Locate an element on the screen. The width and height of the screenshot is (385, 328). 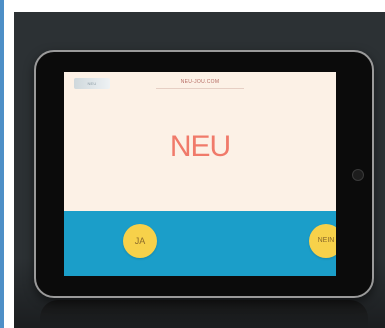
yes-button: JA is located at coordinates (140, 241).